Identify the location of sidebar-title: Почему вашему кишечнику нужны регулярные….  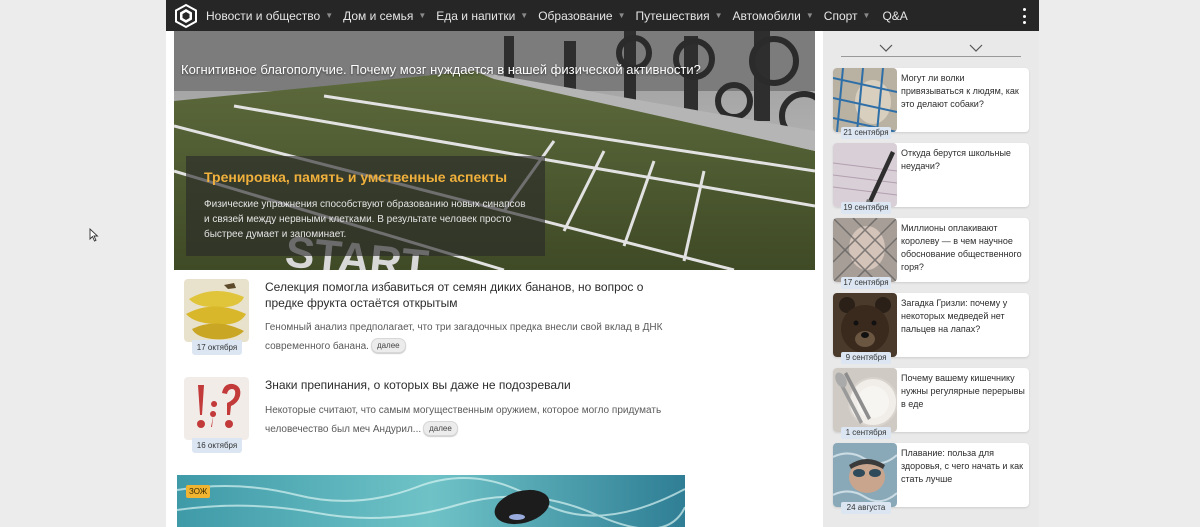
(963, 391).